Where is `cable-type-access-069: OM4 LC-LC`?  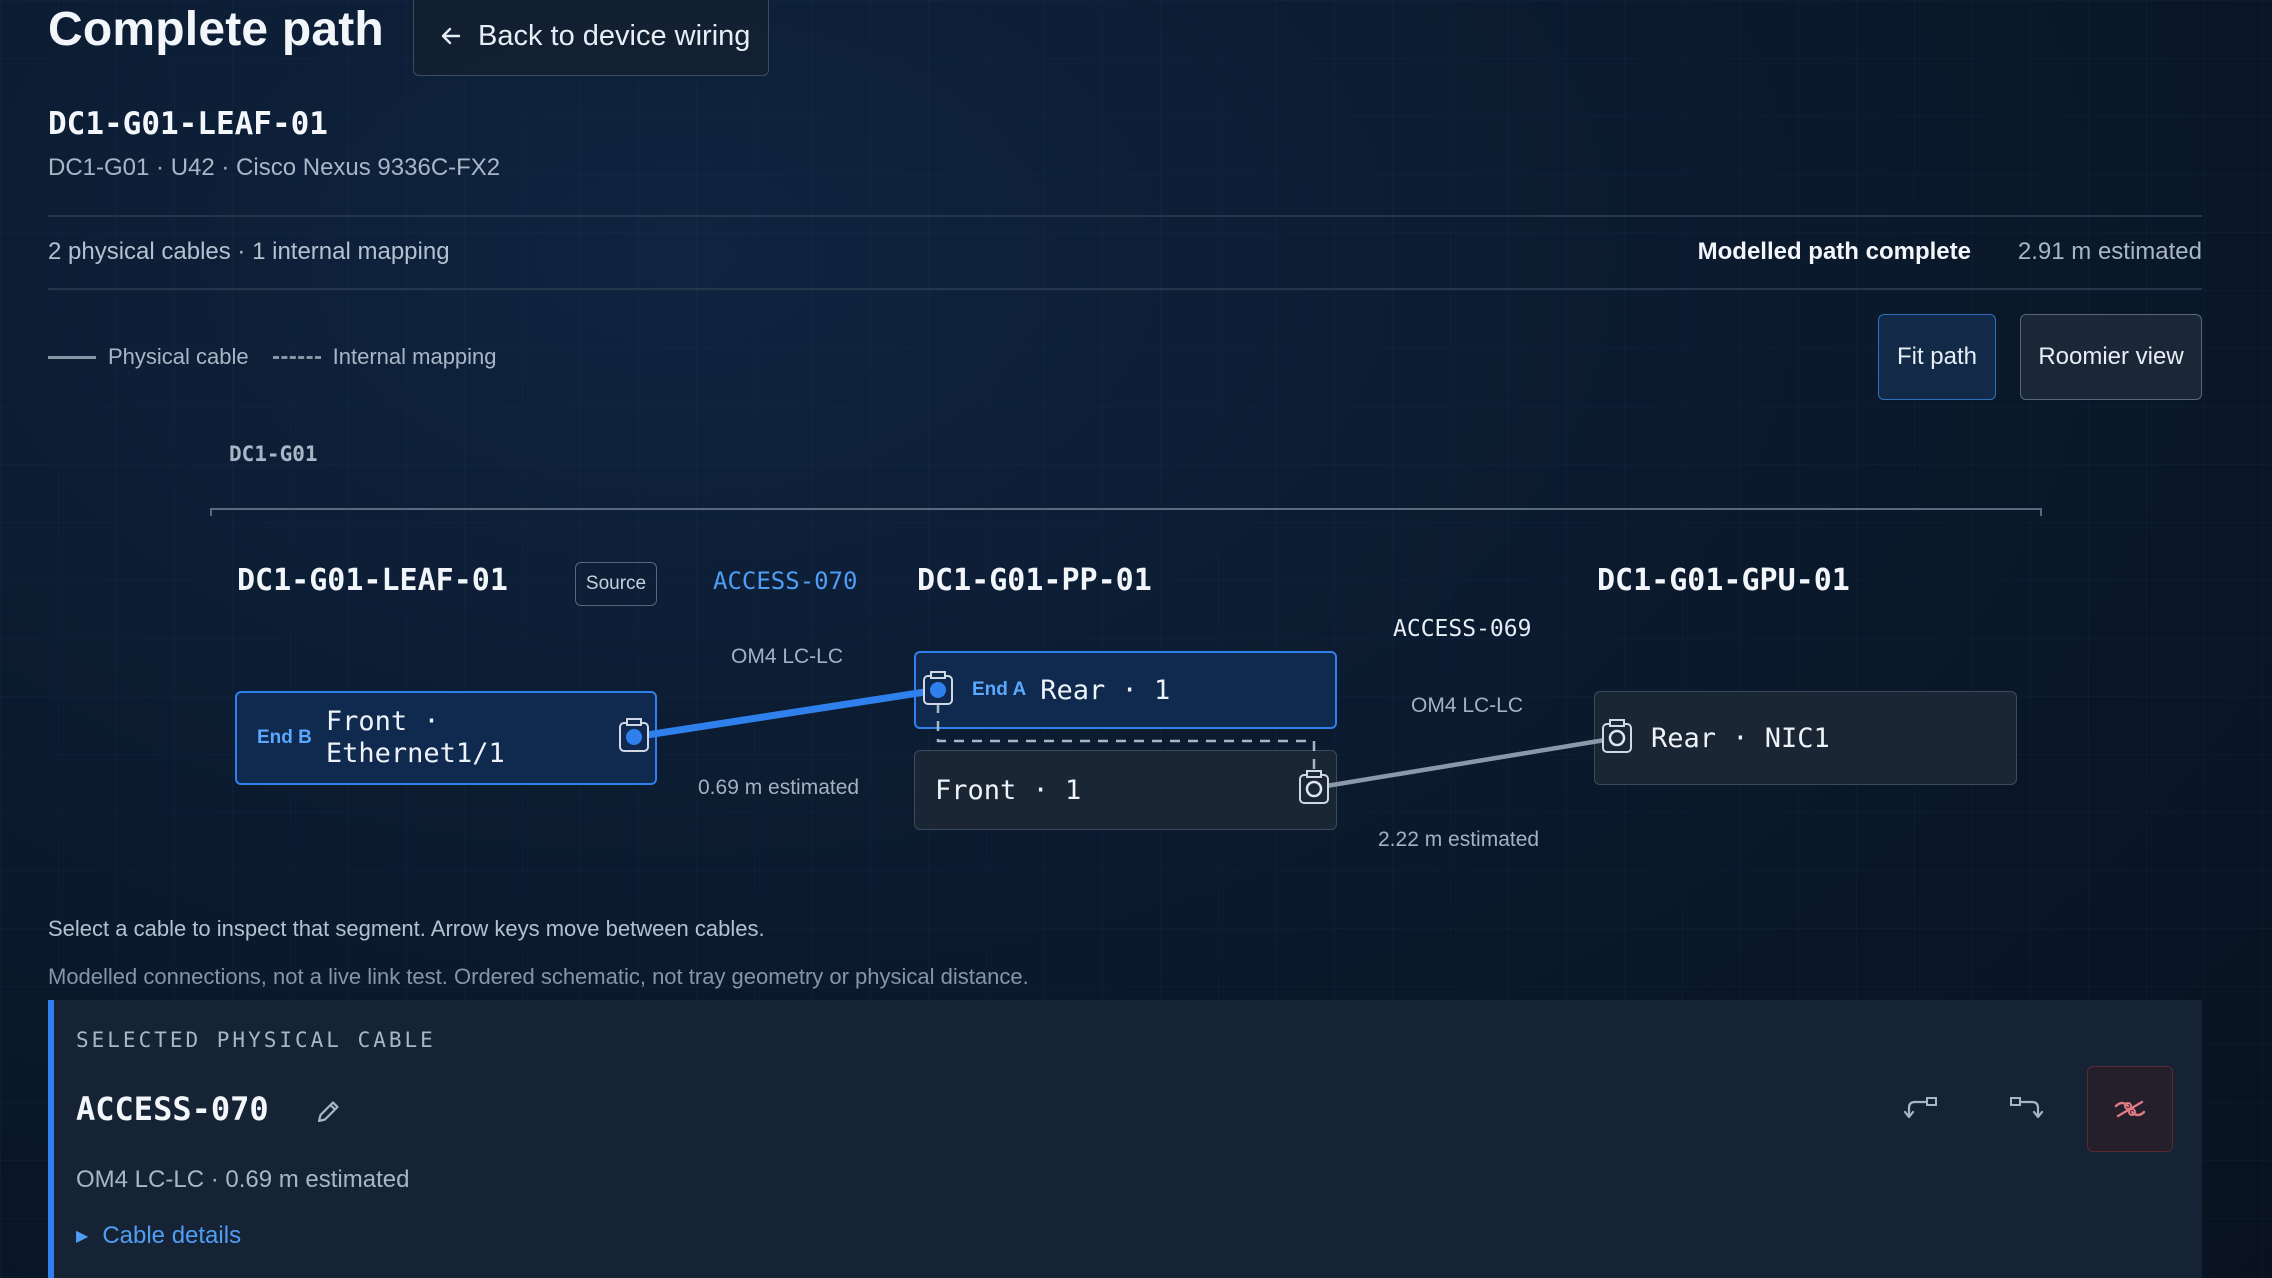 cable-type-access-069: OM4 LC-LC is located at coordinates (1467, 705).